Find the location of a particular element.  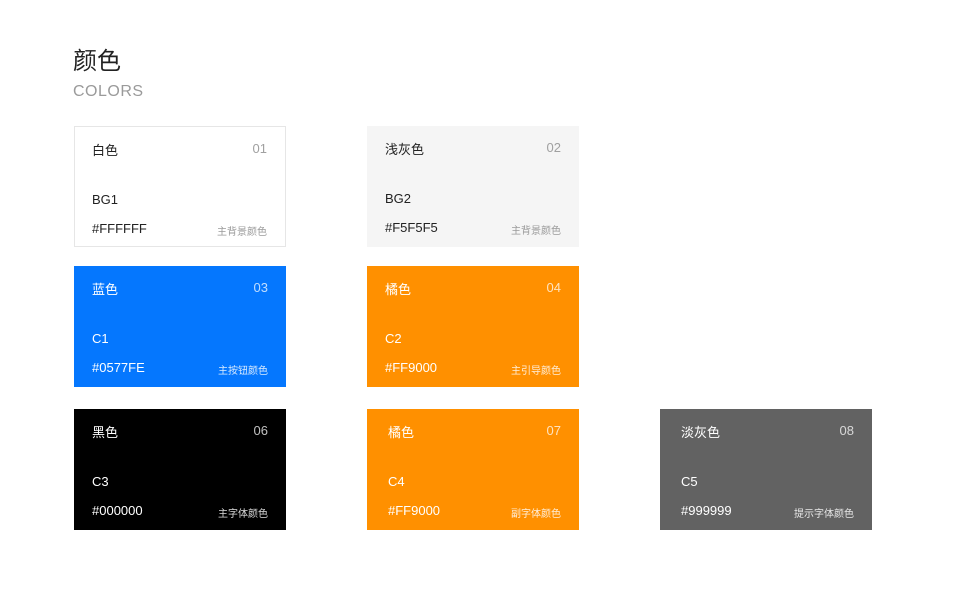

color-hex: #F5F5F5 is located at coordinates (411, 227).